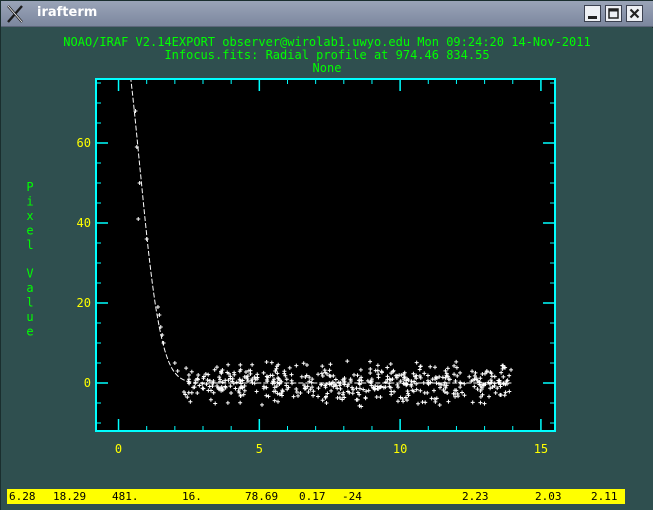 Image resolution: width=653 pixels, height=510 pixels. What do you see at coordinates (592, 17) in the screenshot?
I see `minimize-icon` at bounding box center [592, 17].